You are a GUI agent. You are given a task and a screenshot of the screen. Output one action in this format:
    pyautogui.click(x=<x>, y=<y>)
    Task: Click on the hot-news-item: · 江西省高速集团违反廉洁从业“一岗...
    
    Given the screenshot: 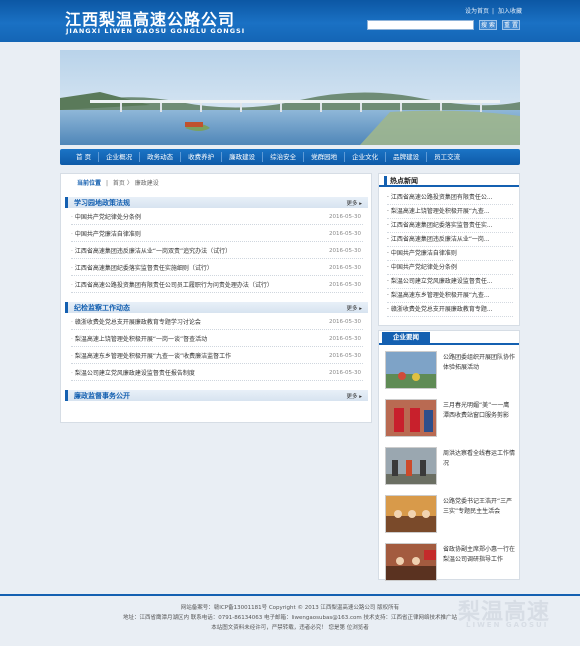 What is the action you would take?
    pyautogui.click(x=450, y=240)
    